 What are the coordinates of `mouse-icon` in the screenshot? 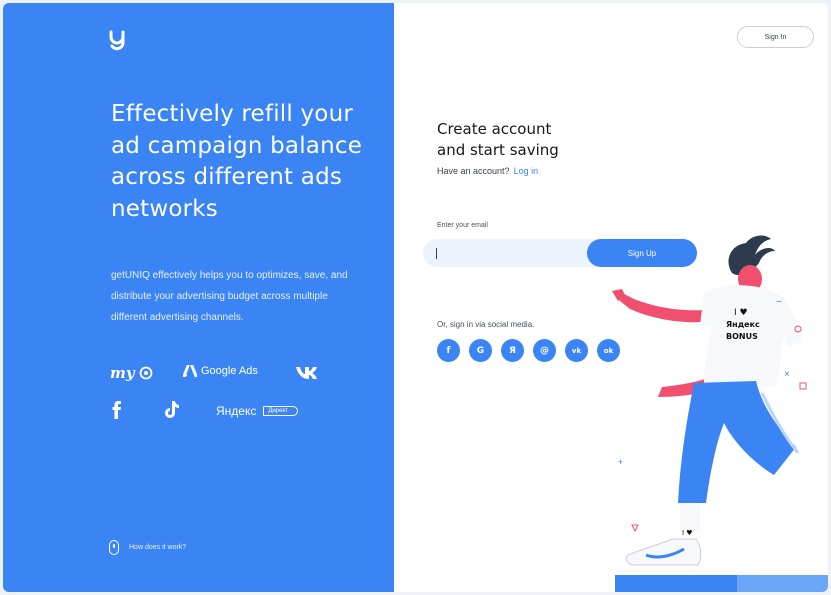 It's located at (114, 547).